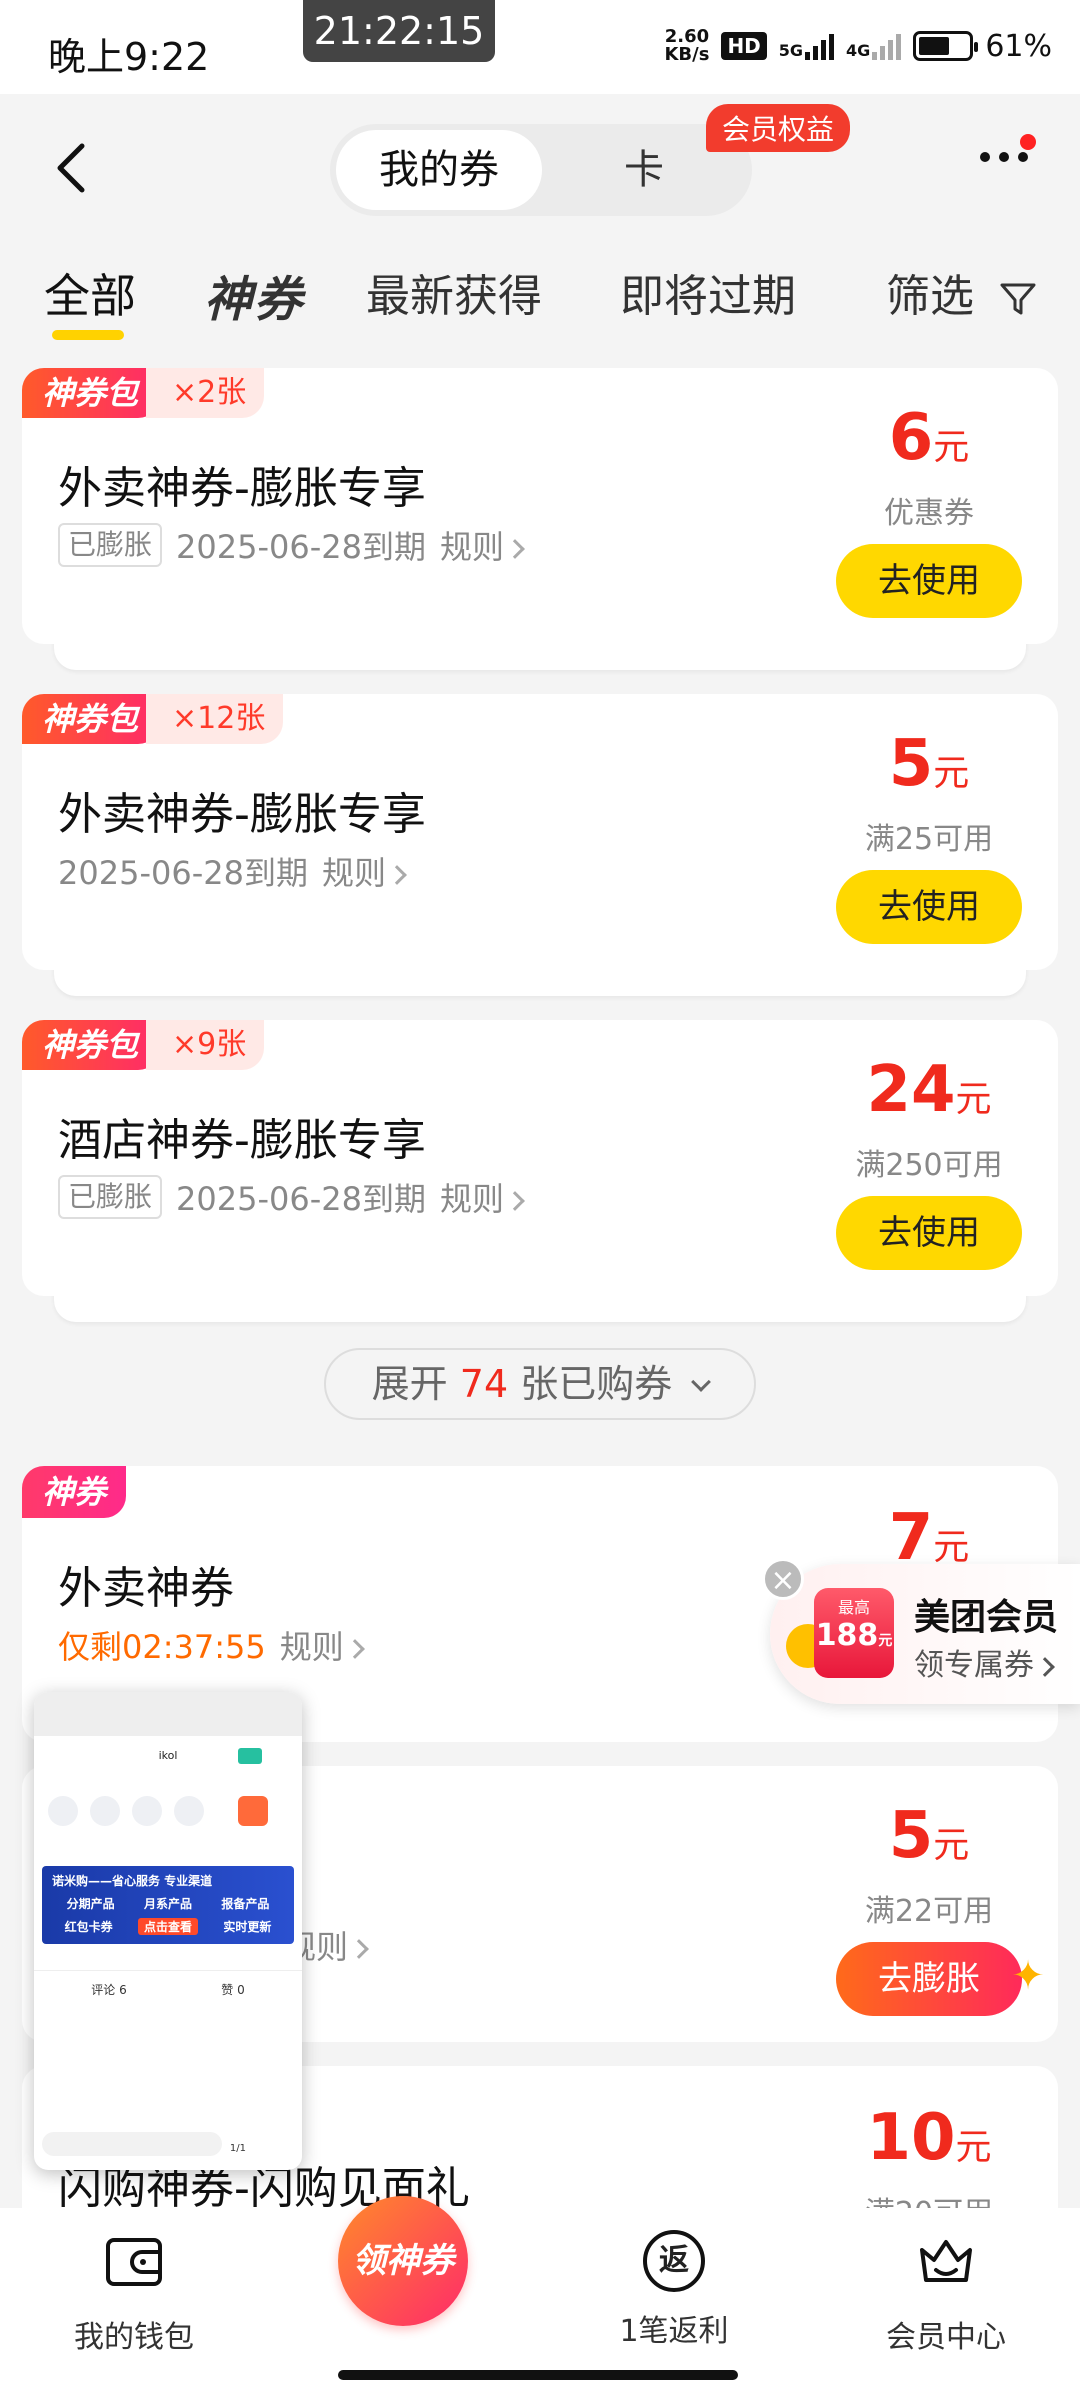 The image size is (1080, 2400). Describe the element at coordinates (674, 2331) in the screenshot. I see `nav-rebate-label: 1笔返利` at that location.